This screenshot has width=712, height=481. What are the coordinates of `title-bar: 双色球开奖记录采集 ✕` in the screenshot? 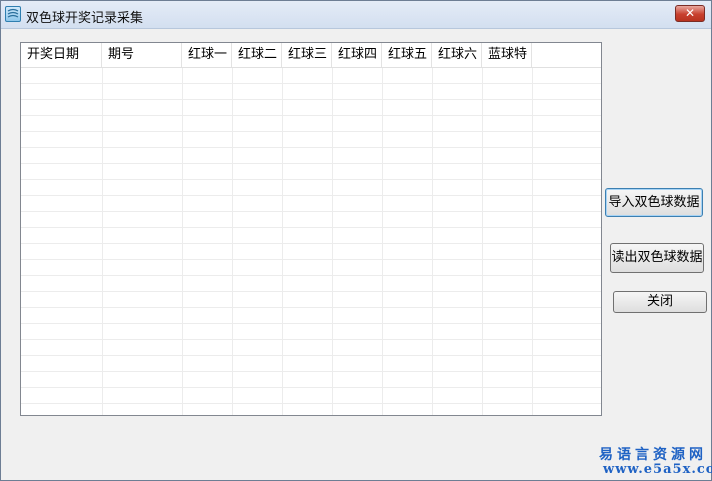 It's located at (356, 15).